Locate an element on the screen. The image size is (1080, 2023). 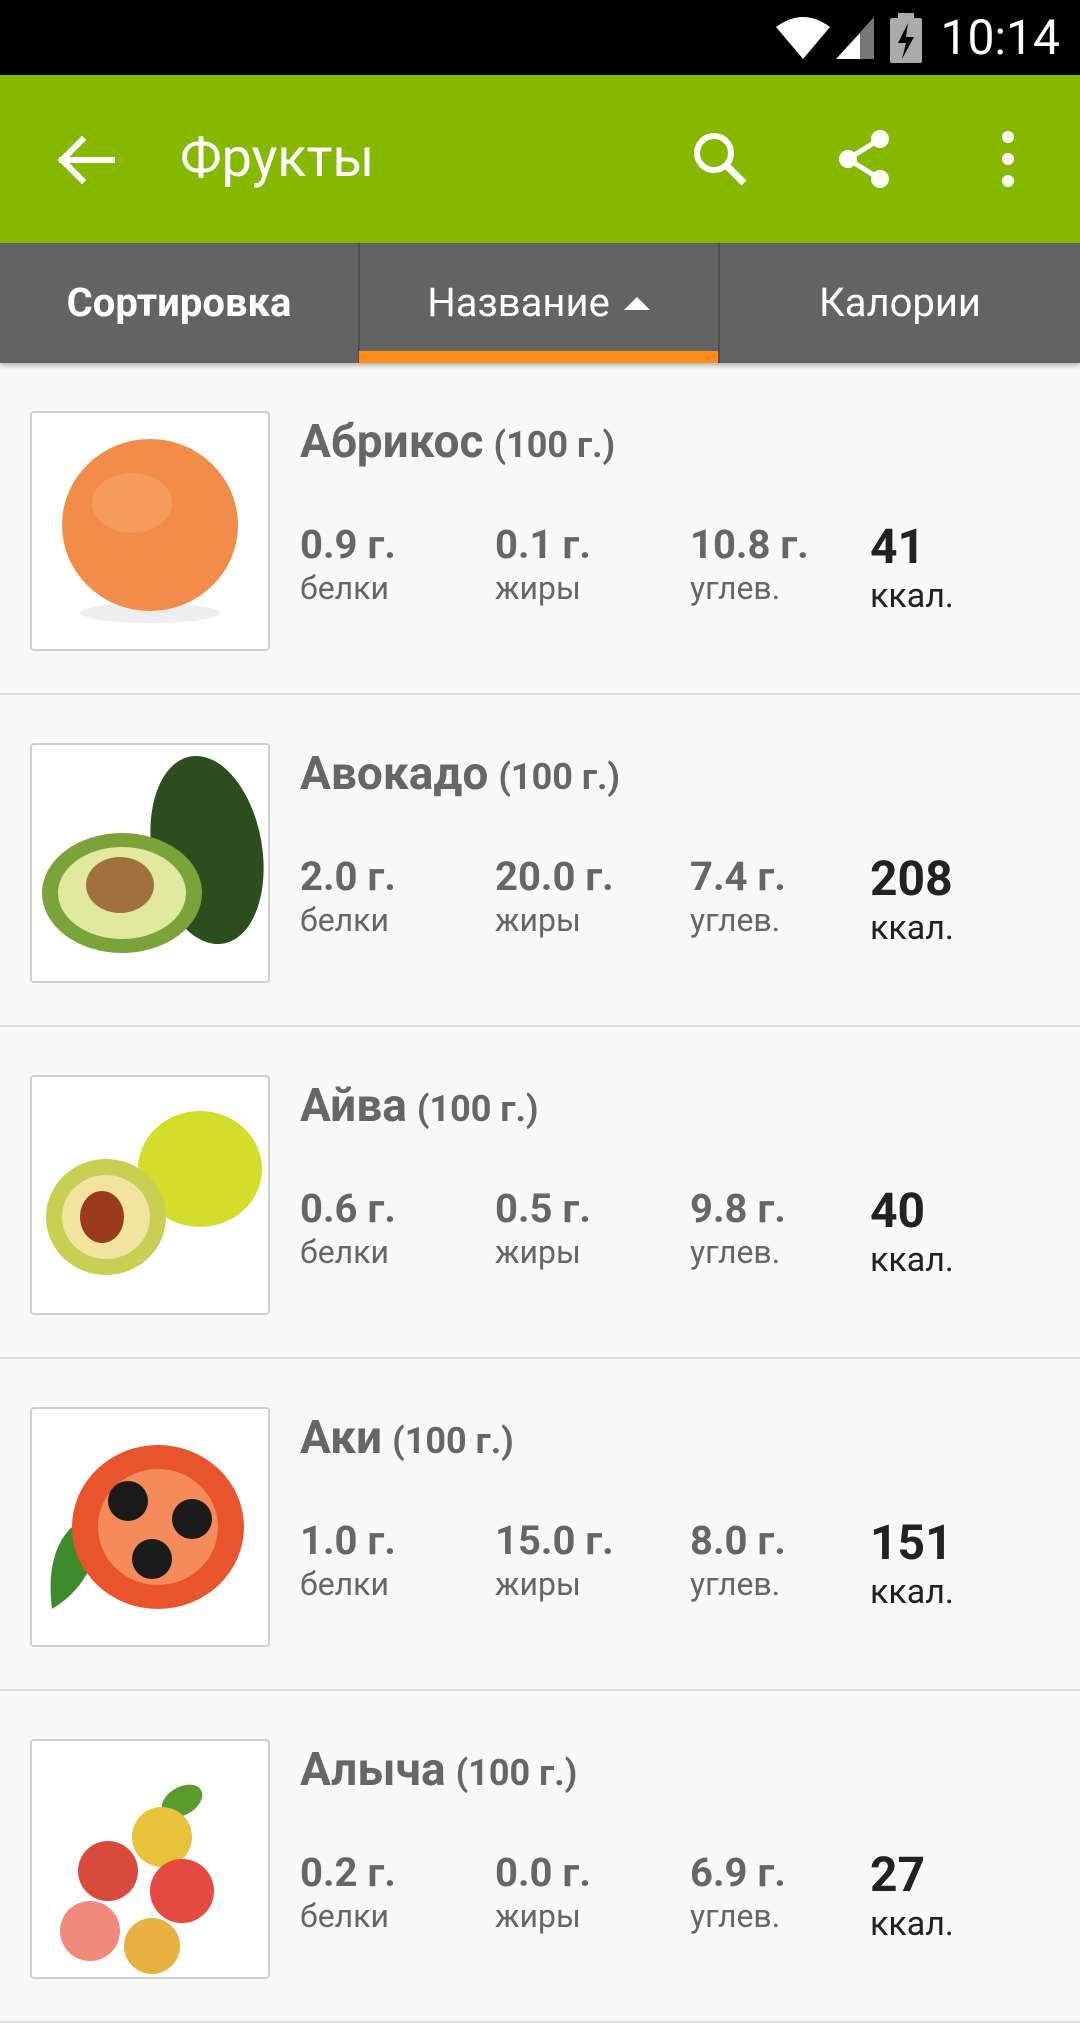
fat: 0.5 г. жиры is located at coordinates (543, 1228).